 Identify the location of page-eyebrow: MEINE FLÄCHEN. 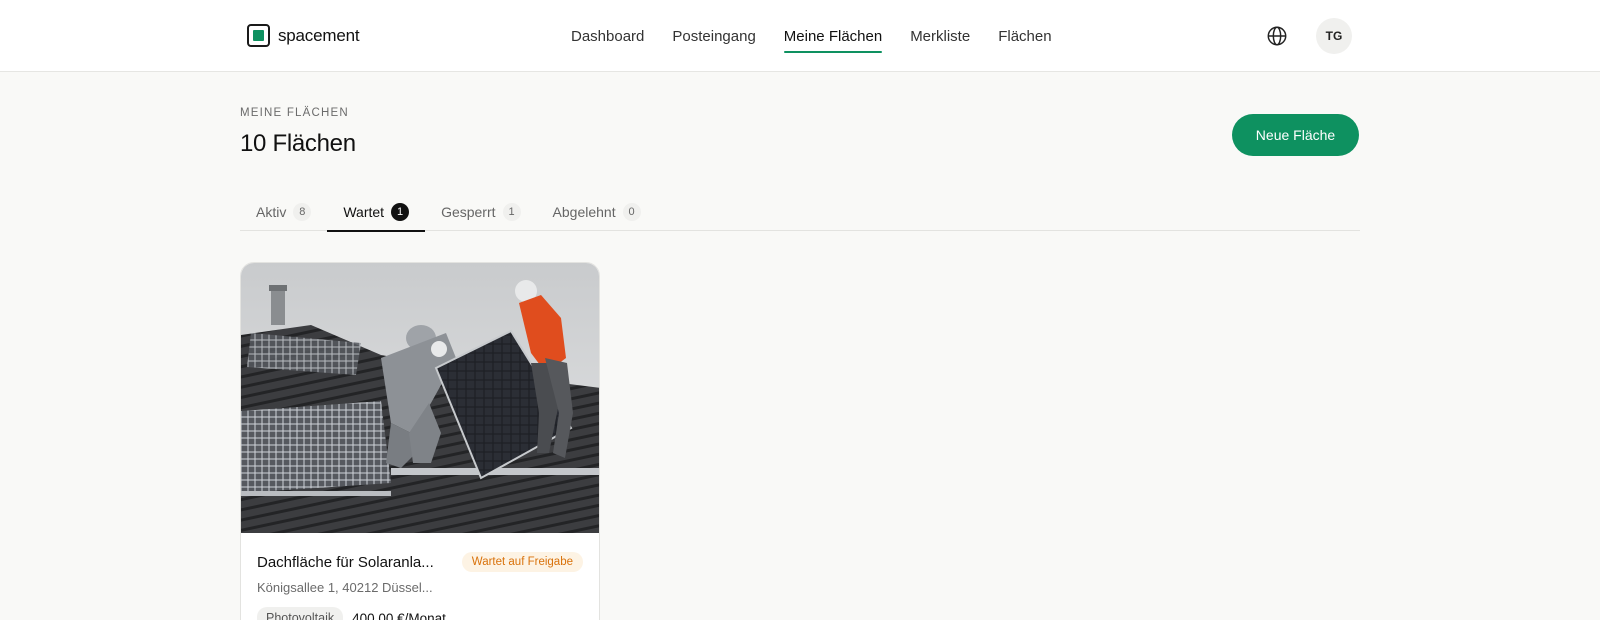
(294, 113).